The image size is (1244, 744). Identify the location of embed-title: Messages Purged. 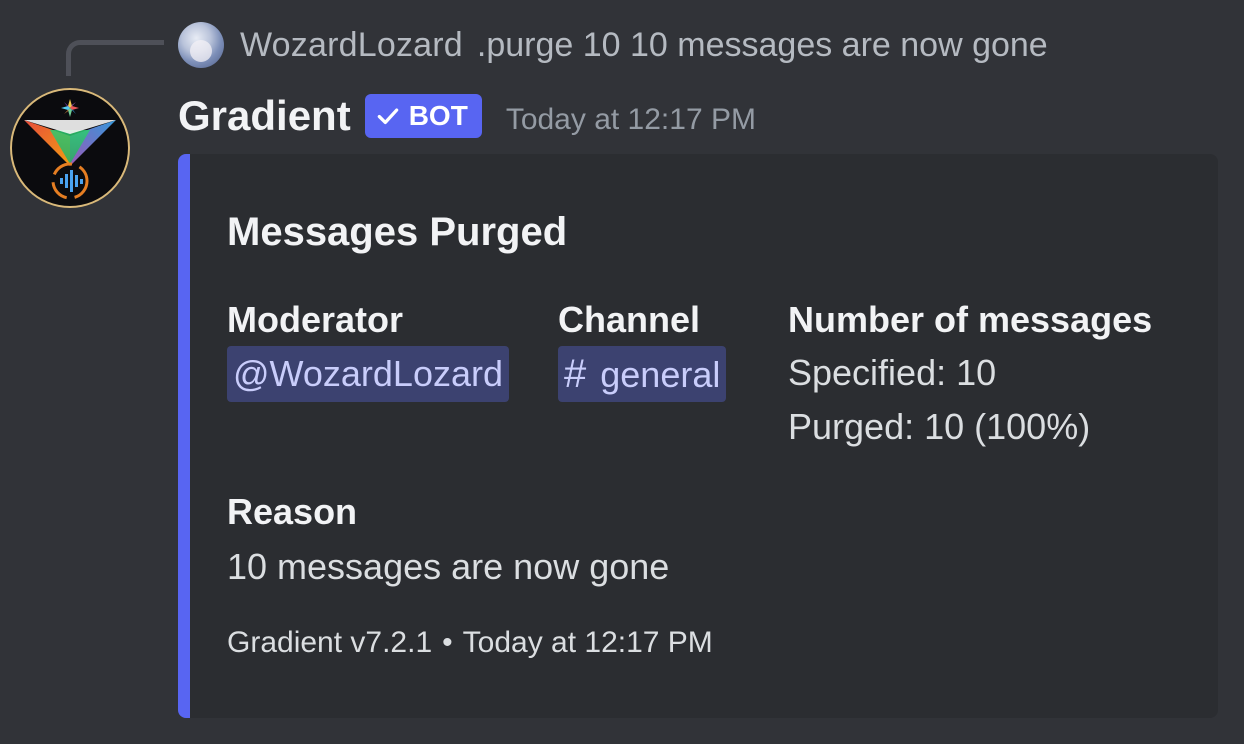
(397, 232).